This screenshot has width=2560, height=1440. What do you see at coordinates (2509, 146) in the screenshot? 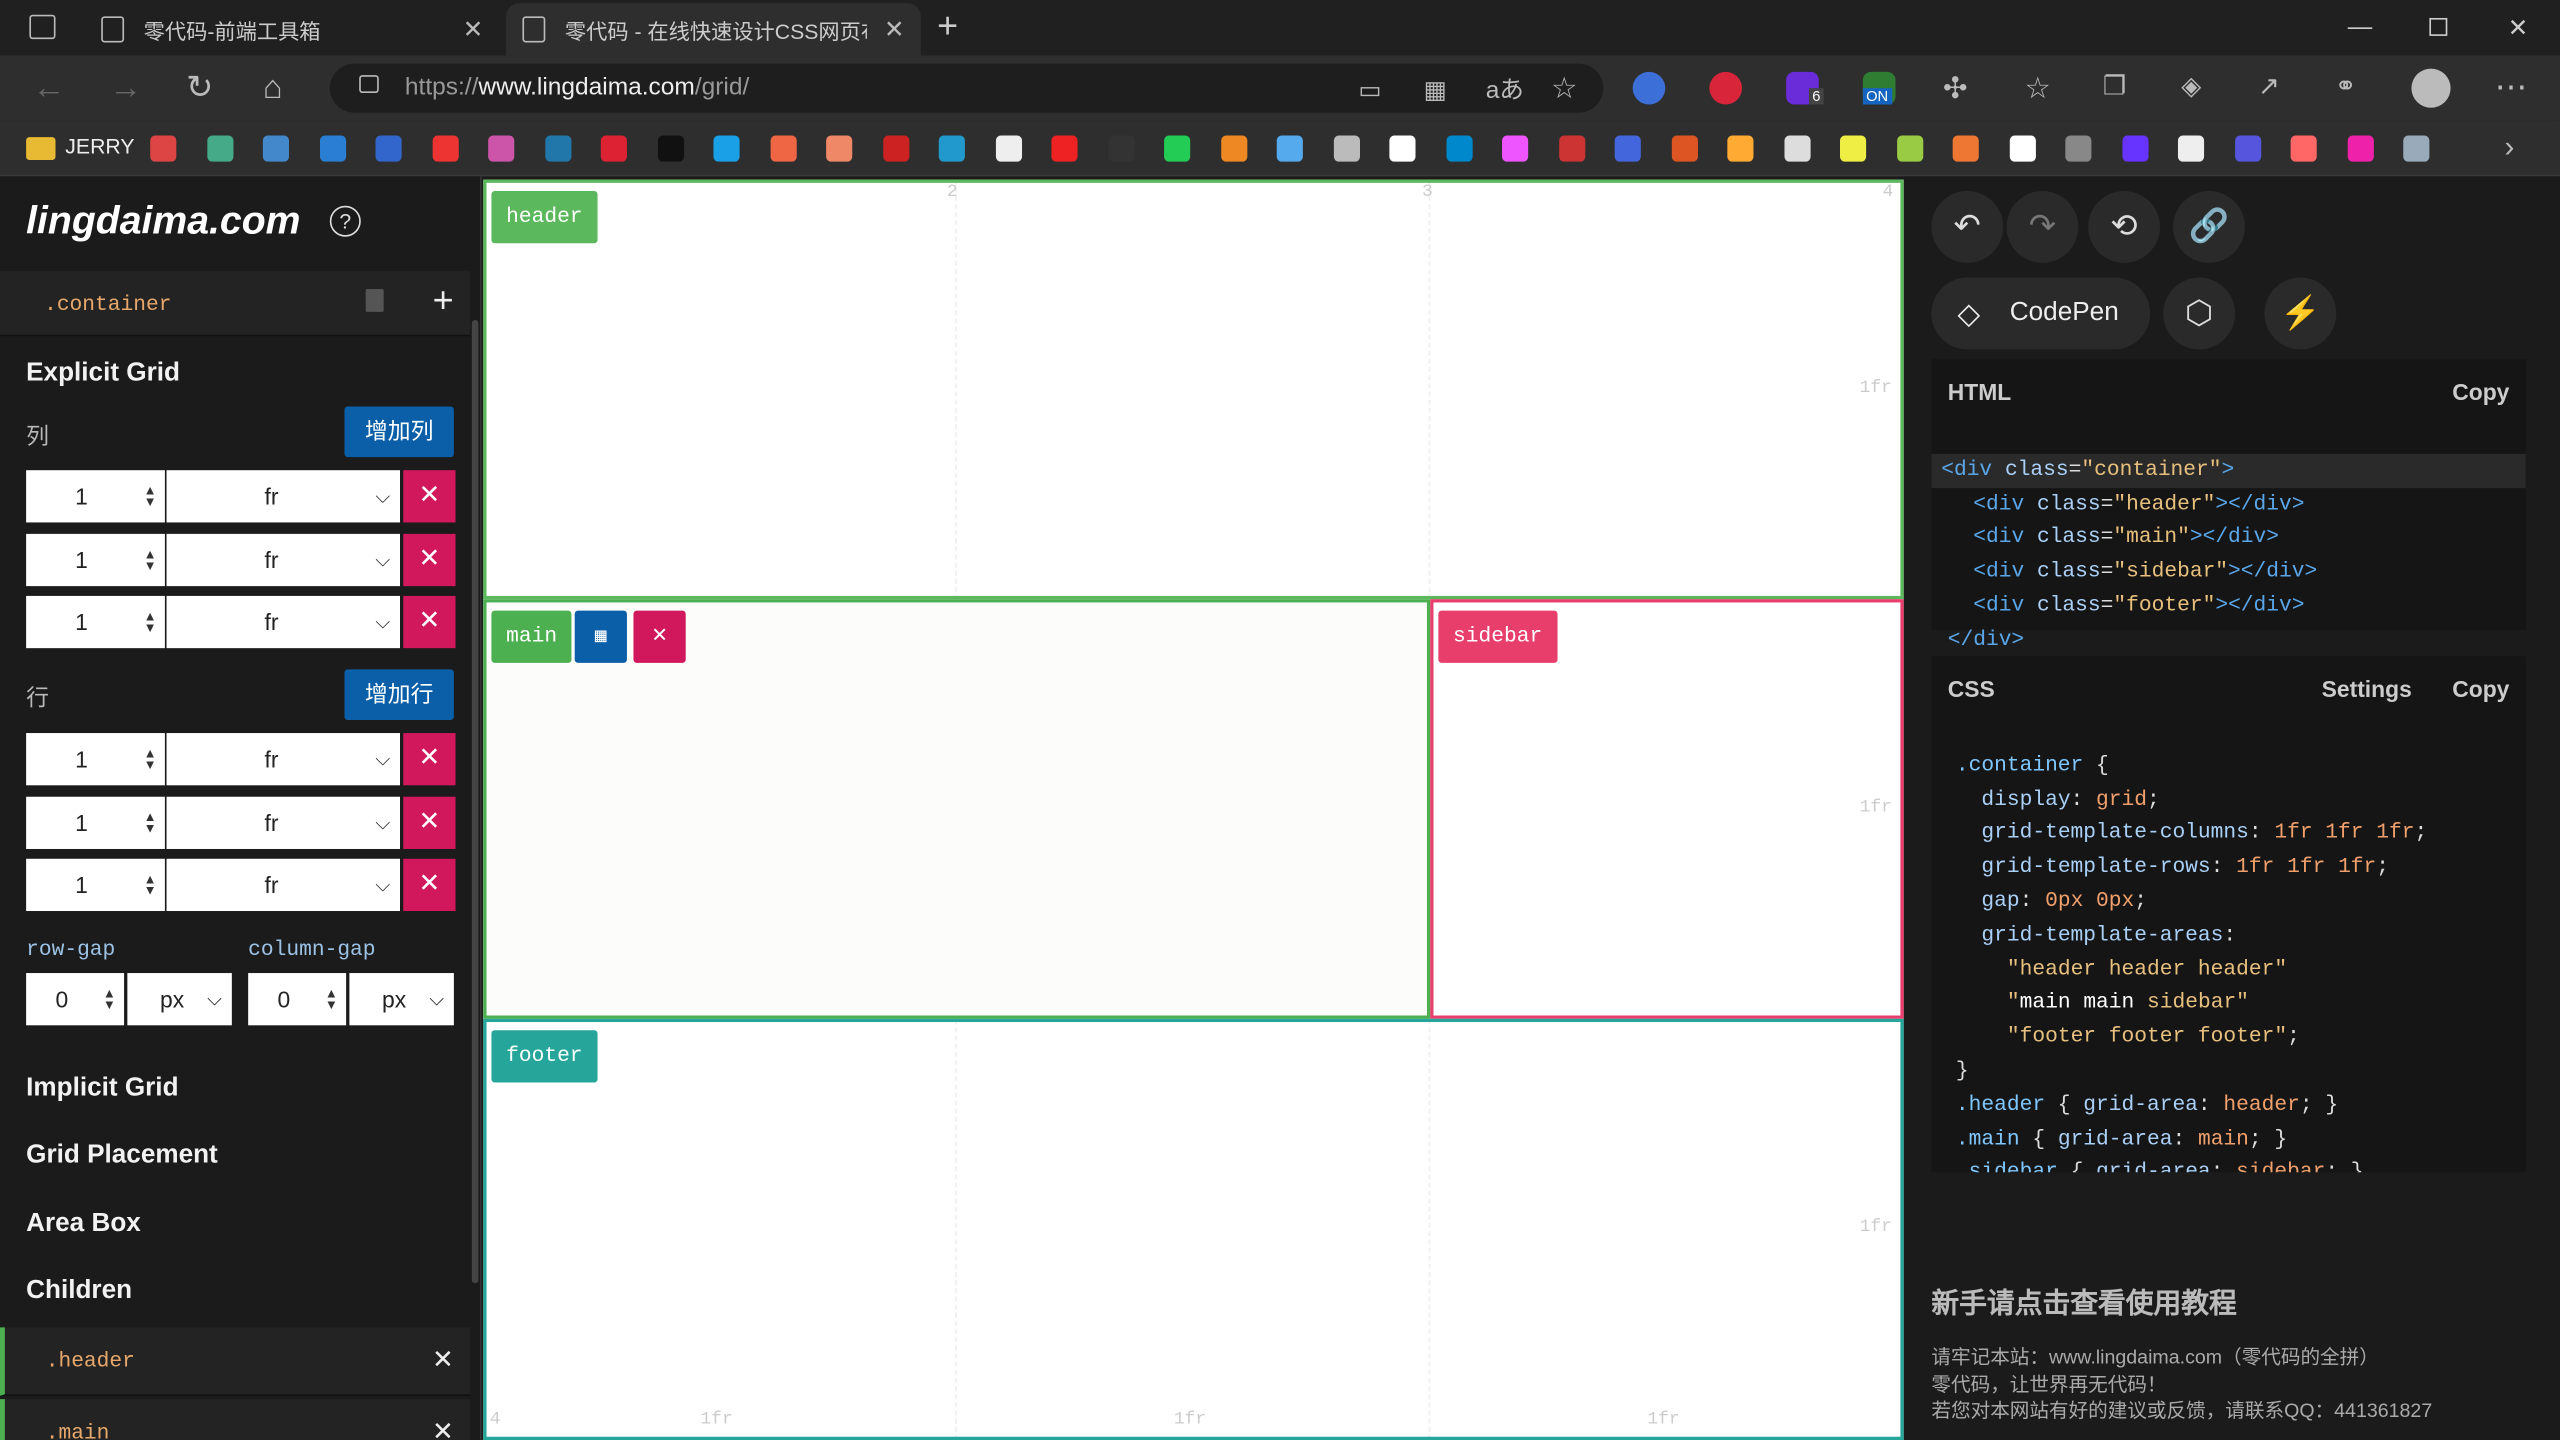
I see `chevron-right-icon: ›` at bounding box center [2509, 146].